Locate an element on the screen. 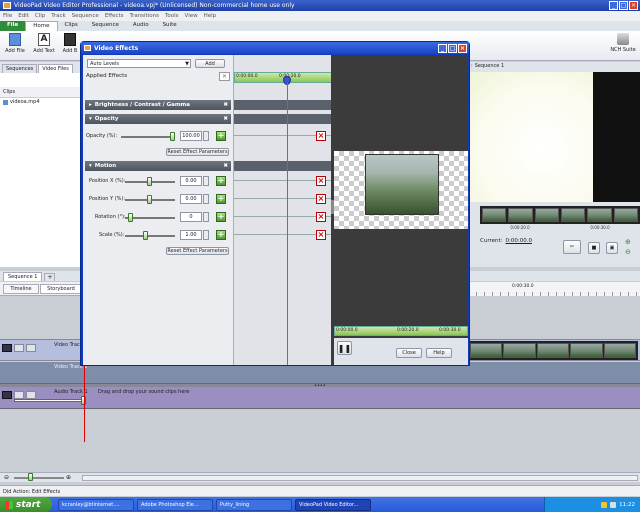  tab-clips: Clips is located at coordinates (71, 26).